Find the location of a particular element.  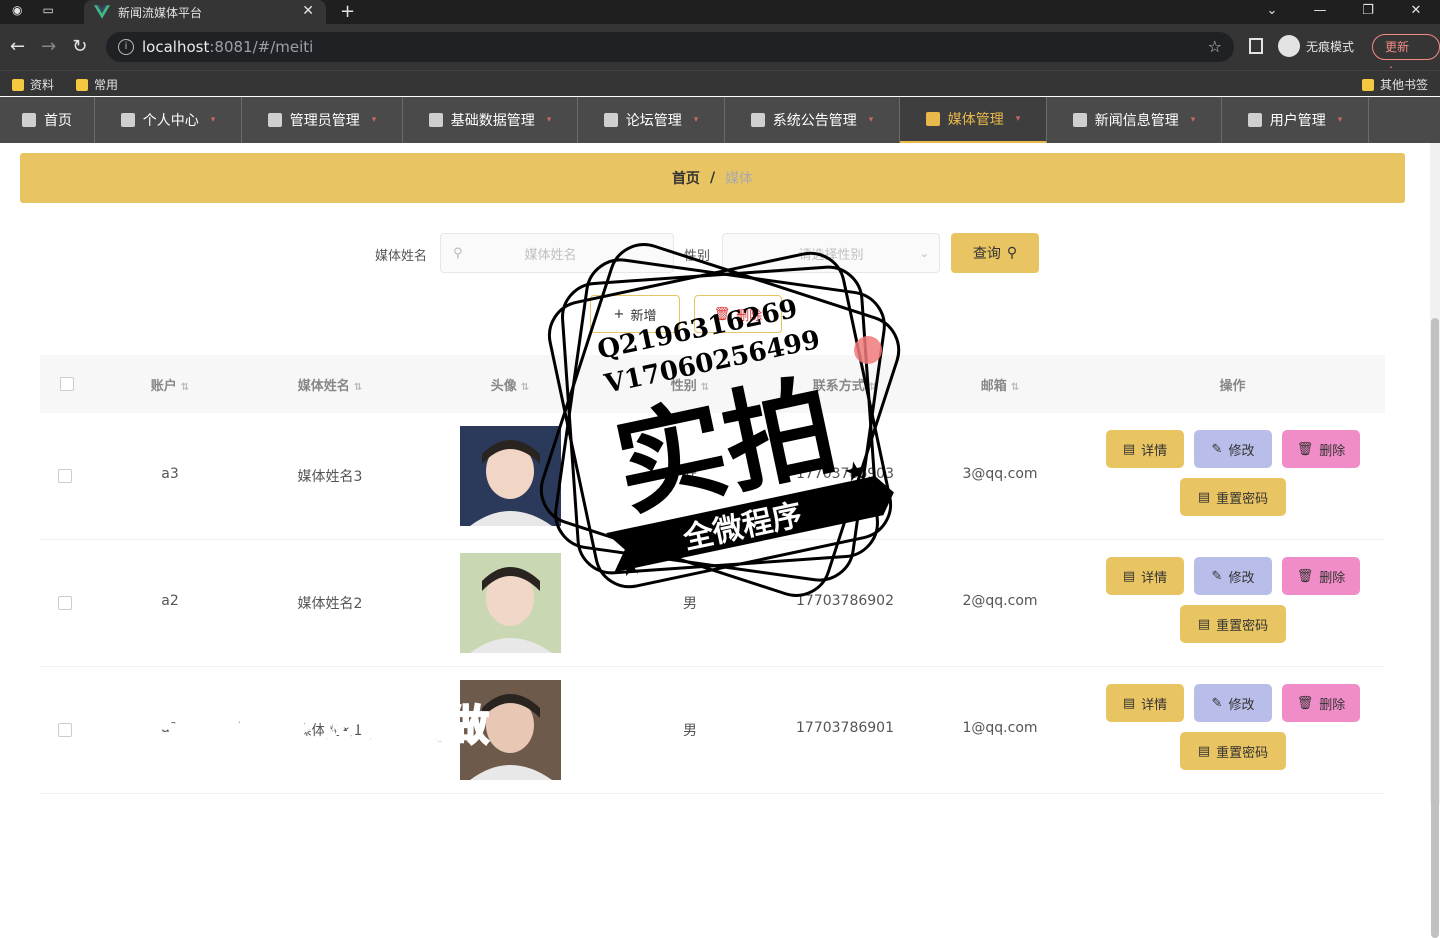

nav-item-news: 新闻信息管理 ▾ is located at coordinates (1134, 120).